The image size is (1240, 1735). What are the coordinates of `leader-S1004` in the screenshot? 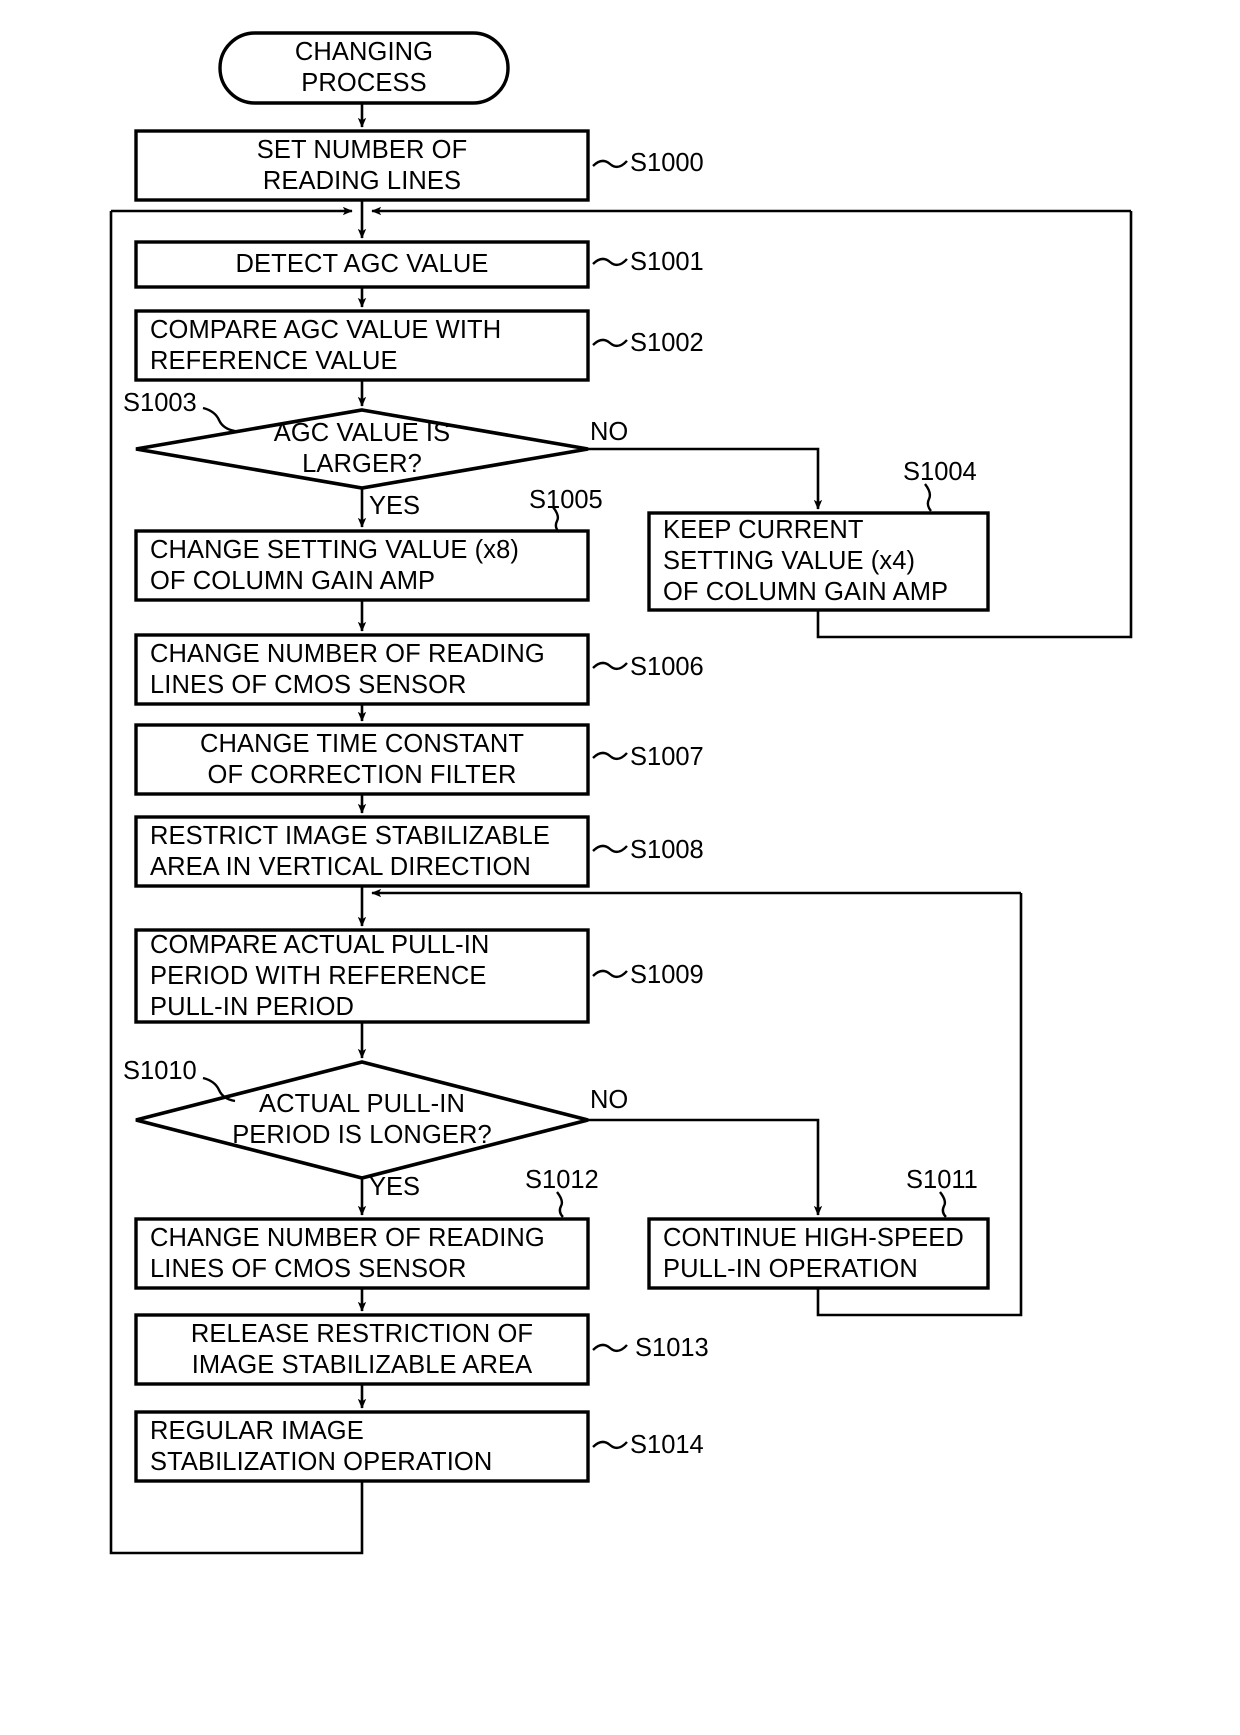 It's located at (928, 497).